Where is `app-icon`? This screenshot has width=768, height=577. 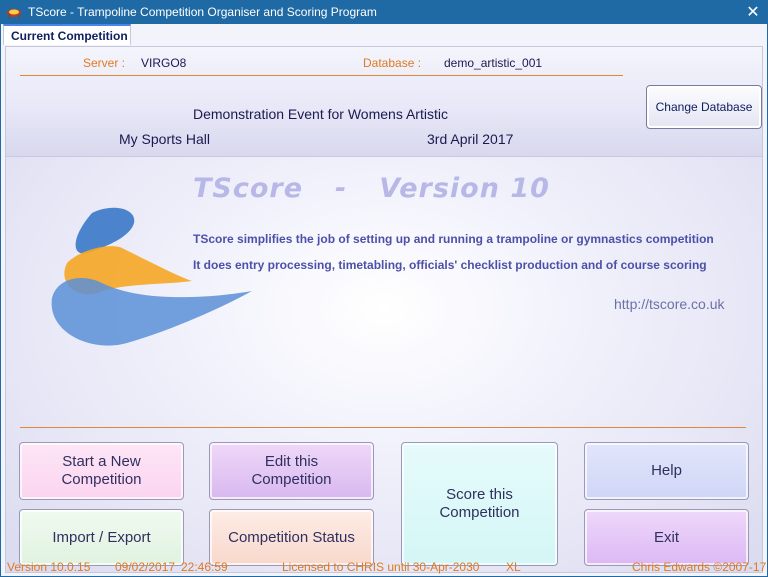 app-icon is located at coordinates (14, 14).